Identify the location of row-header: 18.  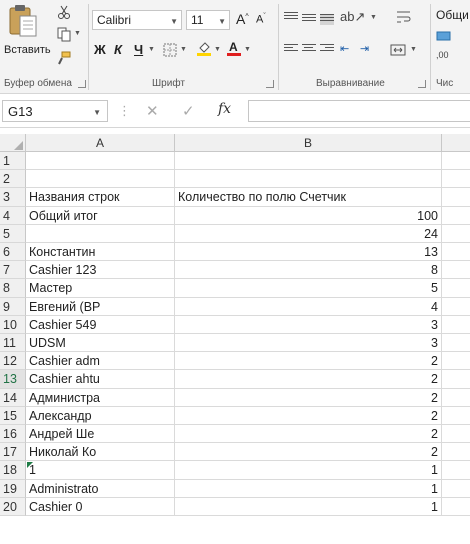
(13, 470).